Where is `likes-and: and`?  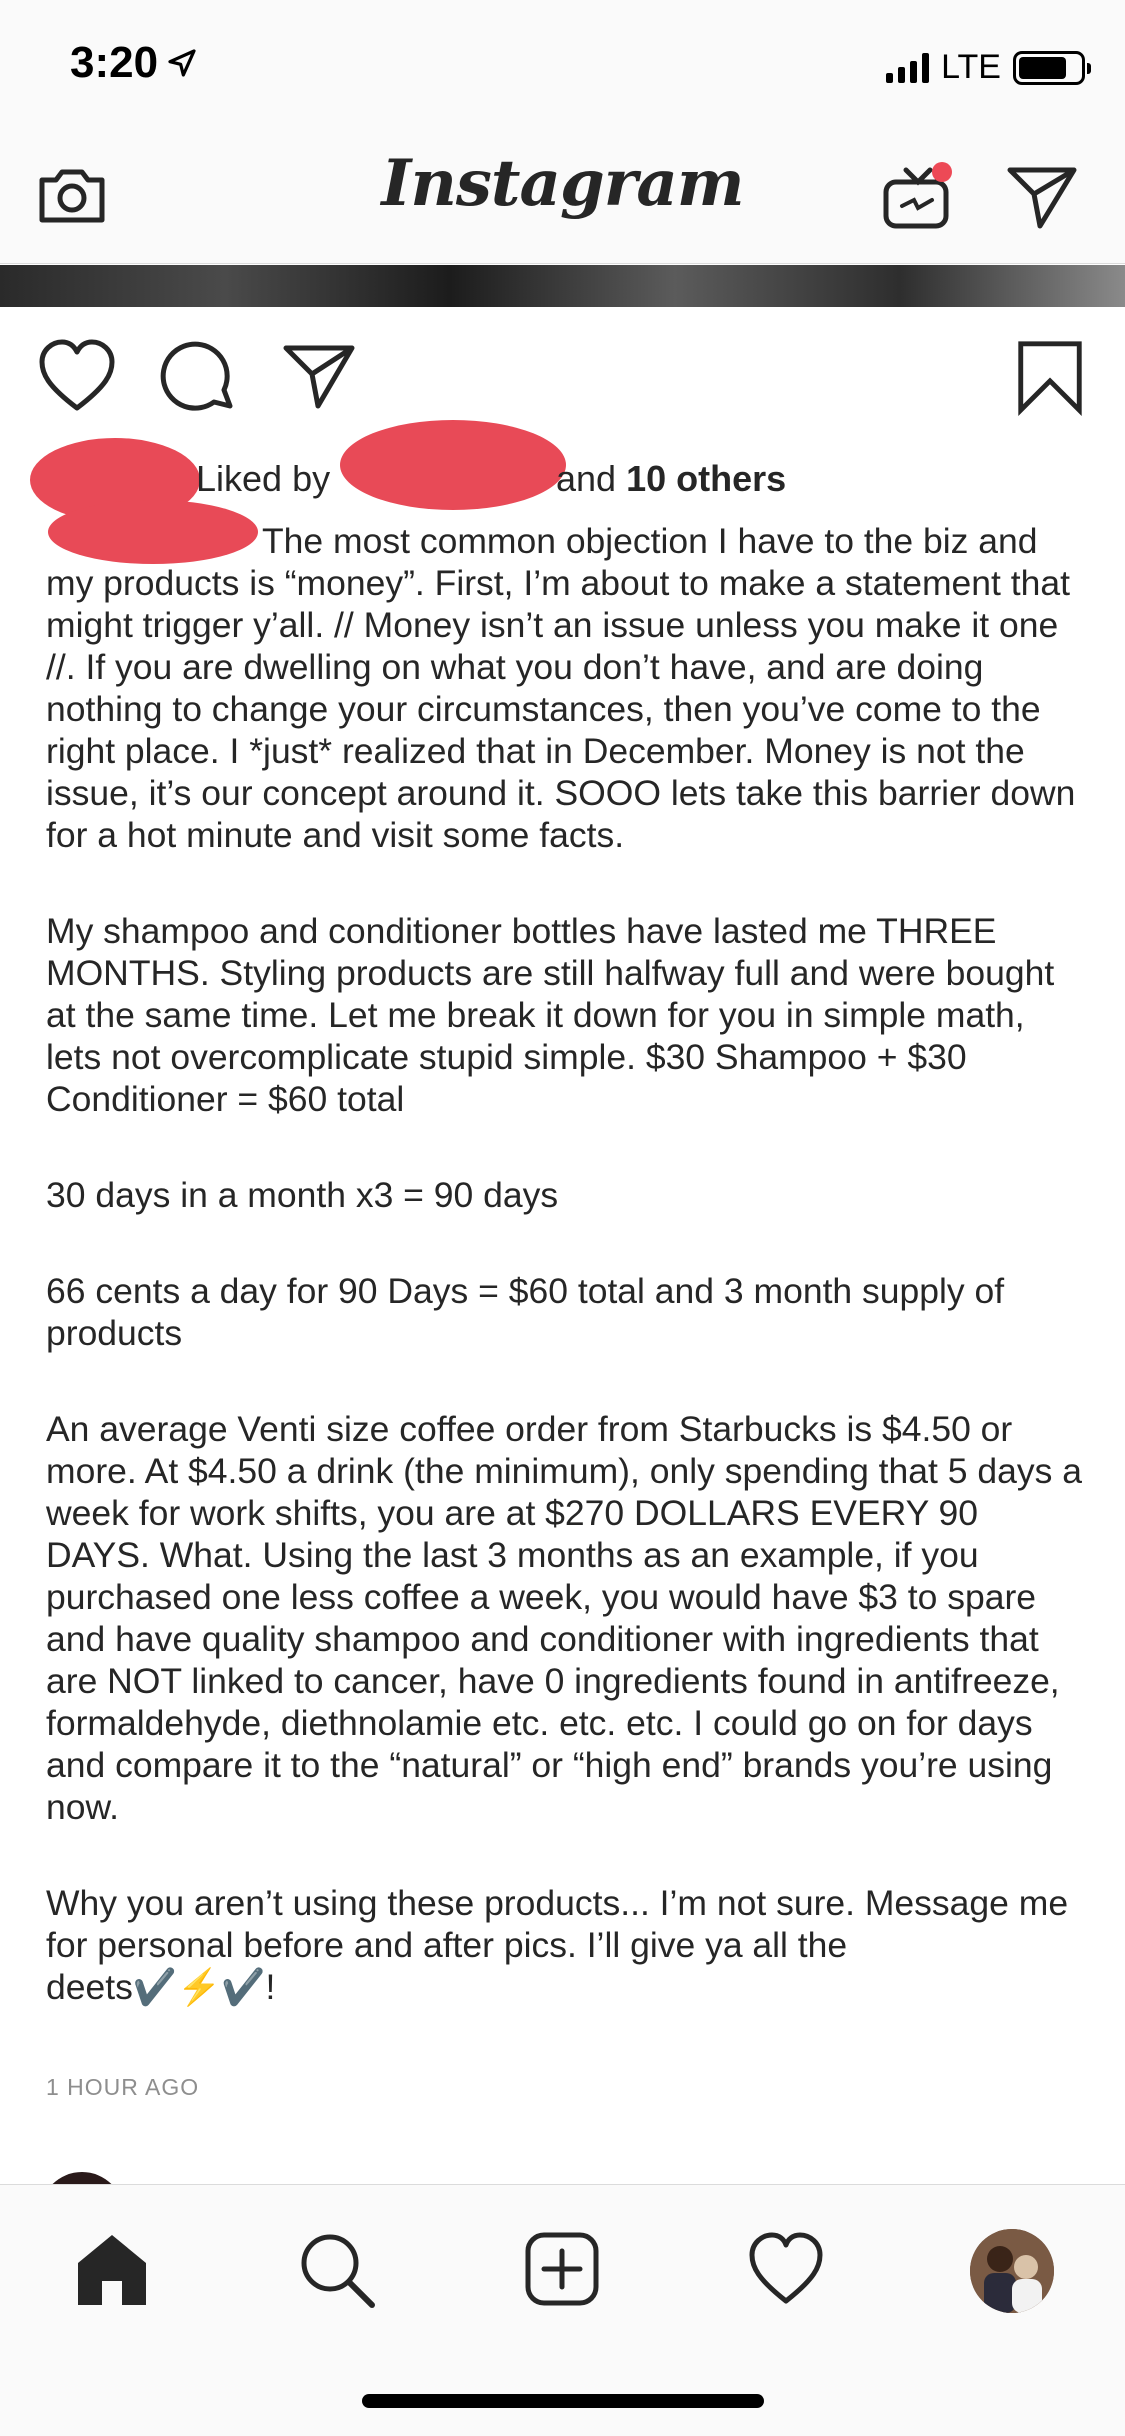
likes-and: and is located at coordinates (586, 478).